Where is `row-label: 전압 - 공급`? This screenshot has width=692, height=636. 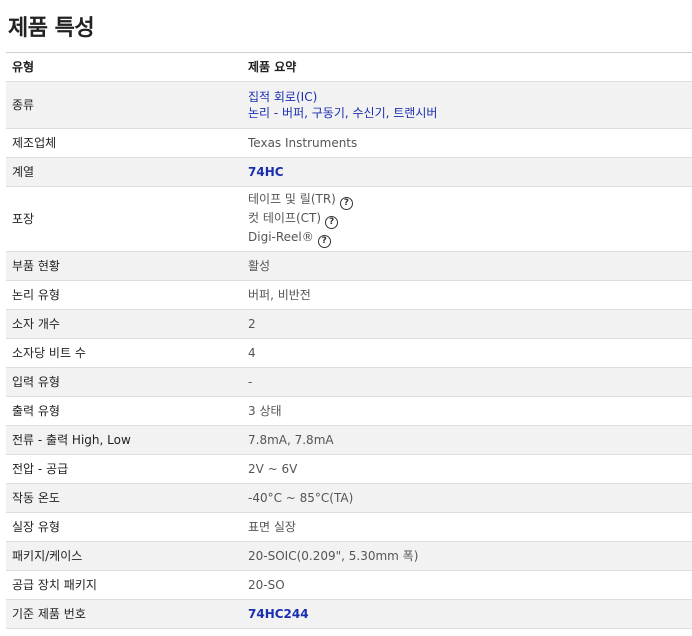 row-label: 전압 - 공급 is located at coordinates (124, 469).